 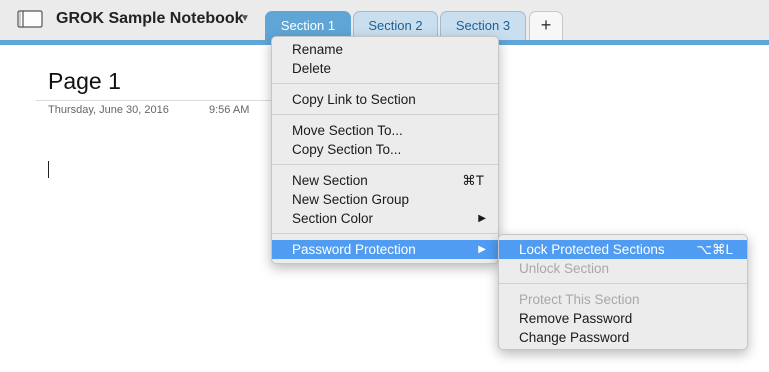 What do you see at coordinates (333, 218) in the screenshot?
I see `menu-item-label: Section Color` at bounding box center [333, 218].